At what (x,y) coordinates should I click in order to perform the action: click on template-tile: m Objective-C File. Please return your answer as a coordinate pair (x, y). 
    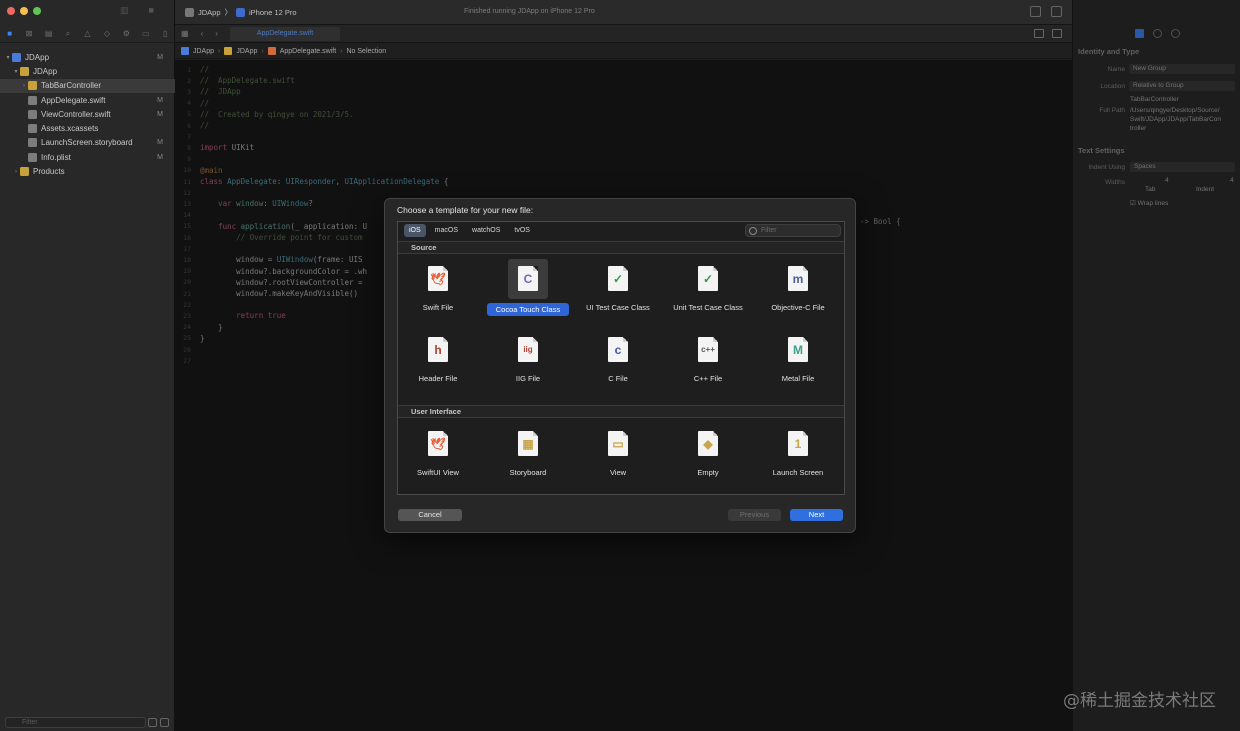
    Looking at the image, I should click on (798, 285).